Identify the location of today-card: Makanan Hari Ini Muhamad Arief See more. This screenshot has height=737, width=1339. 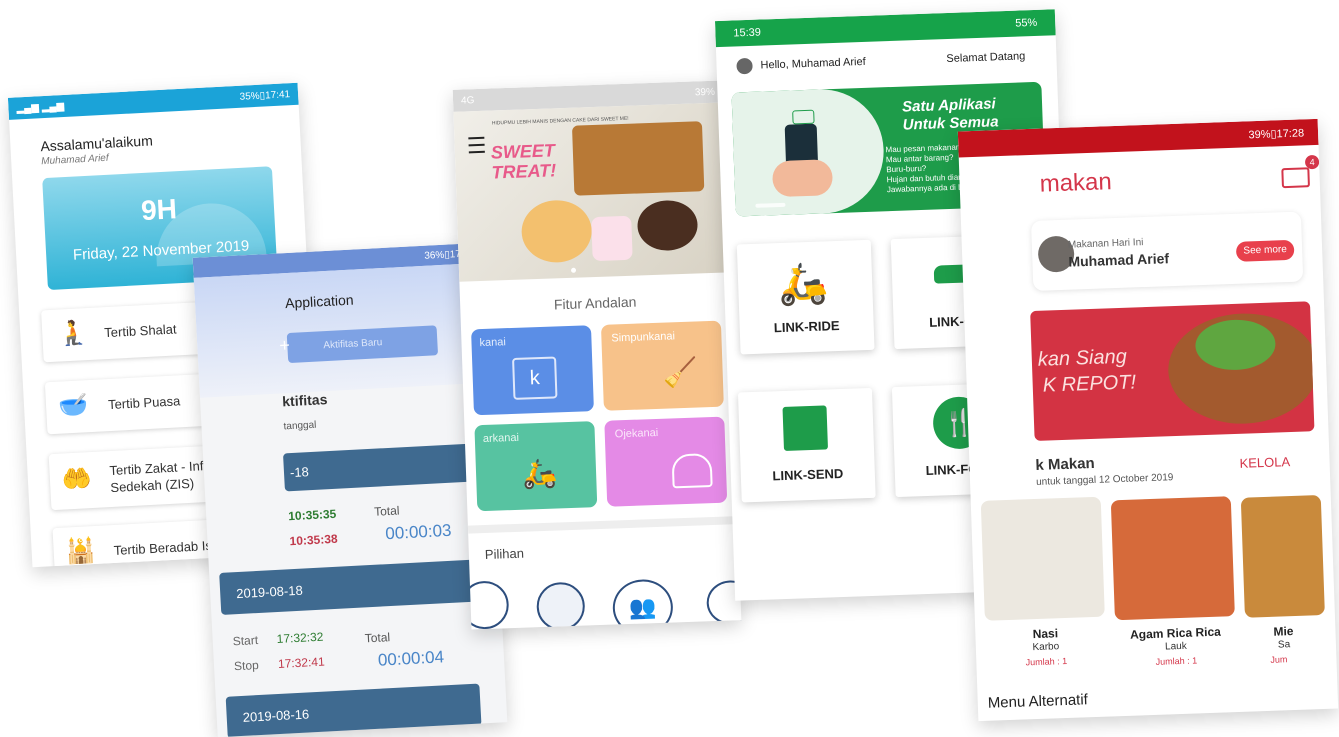
(1167, 251).